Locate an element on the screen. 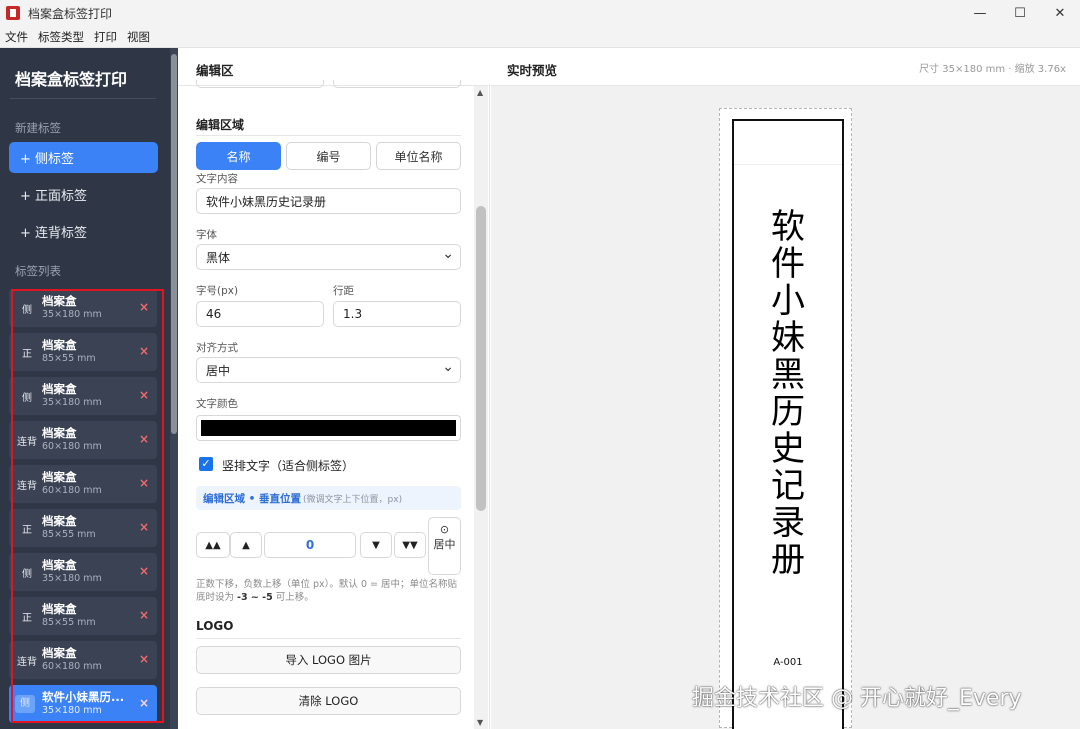 This screenshot has height=729, width=1080. center-button: ⊙ 居中 is located at coordinates (444, 546).